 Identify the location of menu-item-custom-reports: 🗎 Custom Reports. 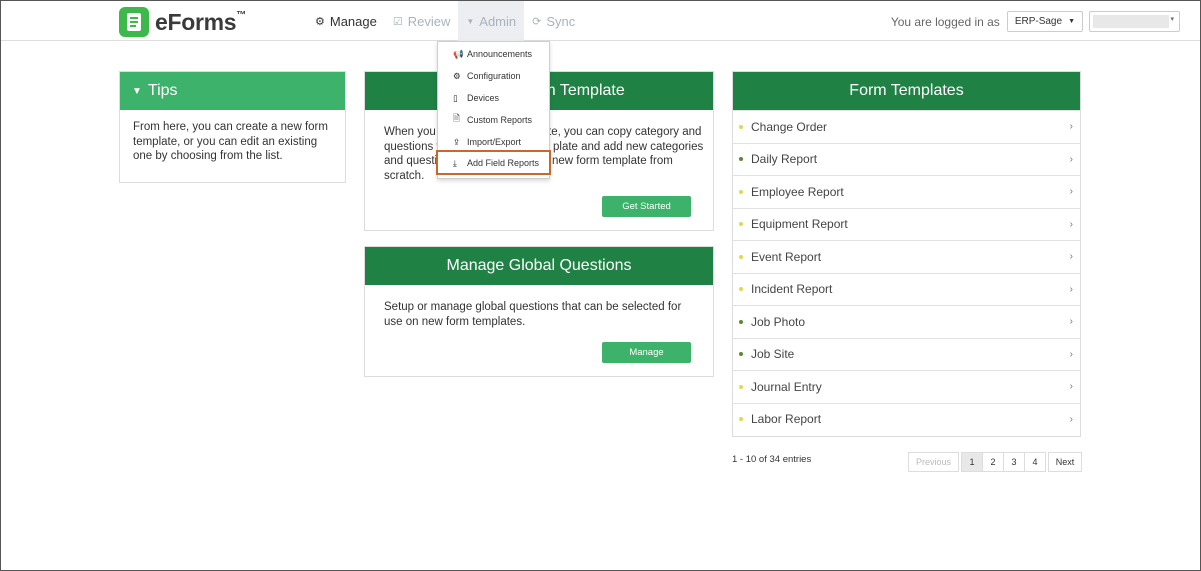
(493, 120).